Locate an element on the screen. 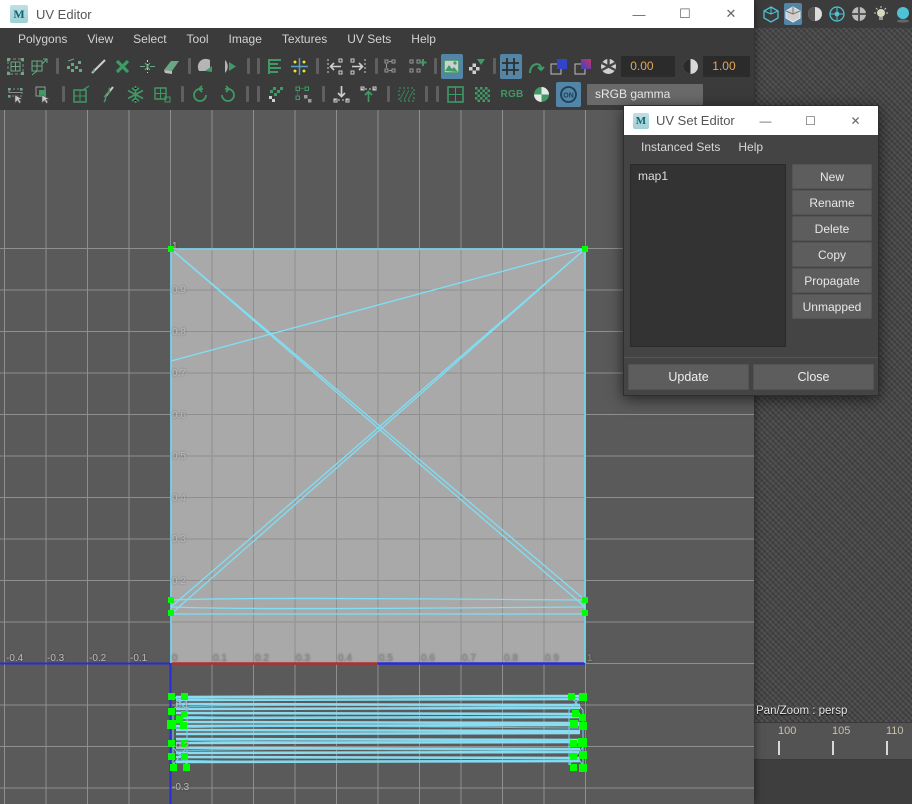  uv-distribute-left-icon is located at coordinates (393, 66).